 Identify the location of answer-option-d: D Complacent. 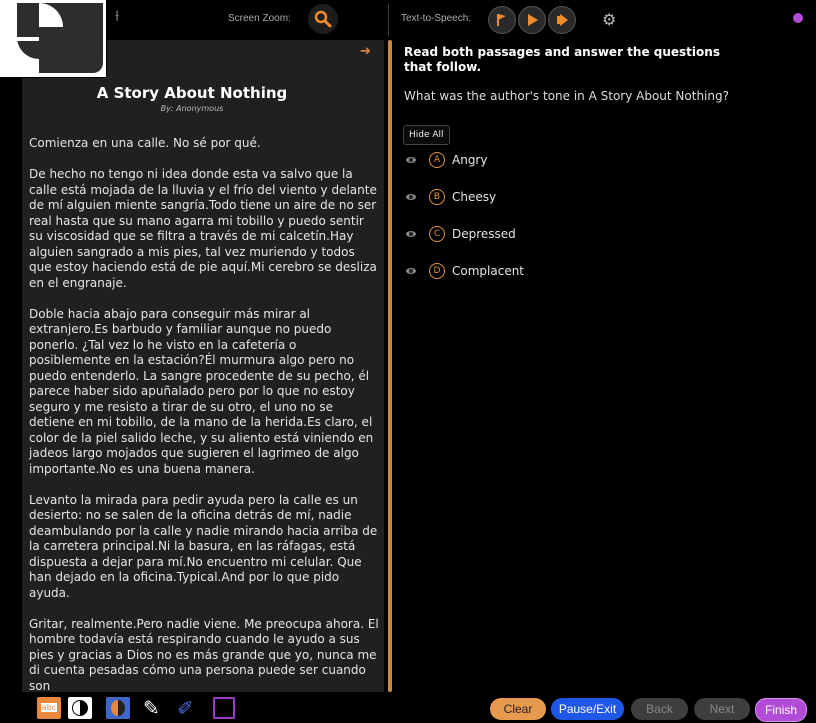
(465, 271).